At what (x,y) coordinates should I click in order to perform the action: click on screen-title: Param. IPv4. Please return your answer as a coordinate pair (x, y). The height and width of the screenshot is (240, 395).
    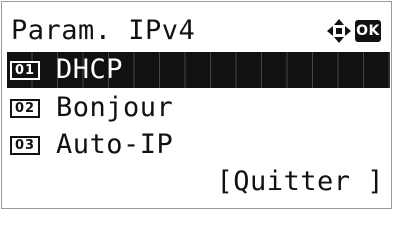
    Looking at the image, I should click on (103, 30).